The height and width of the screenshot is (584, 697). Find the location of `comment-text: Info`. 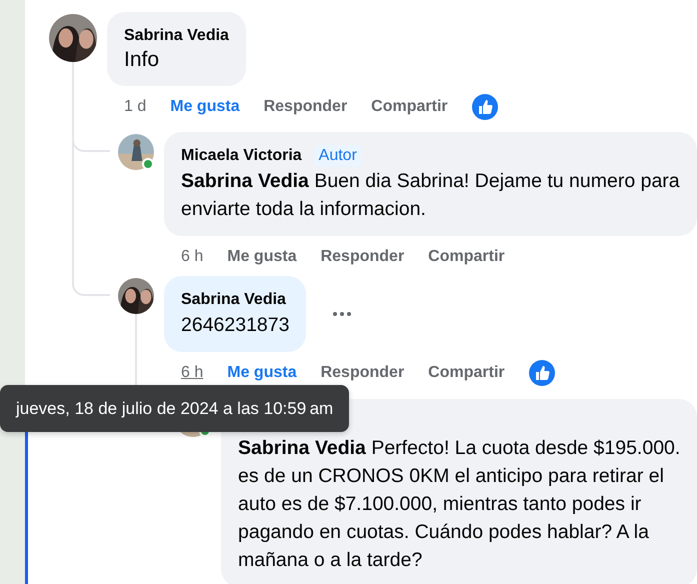

comment-text: Info is located at coordinates (142, 60).